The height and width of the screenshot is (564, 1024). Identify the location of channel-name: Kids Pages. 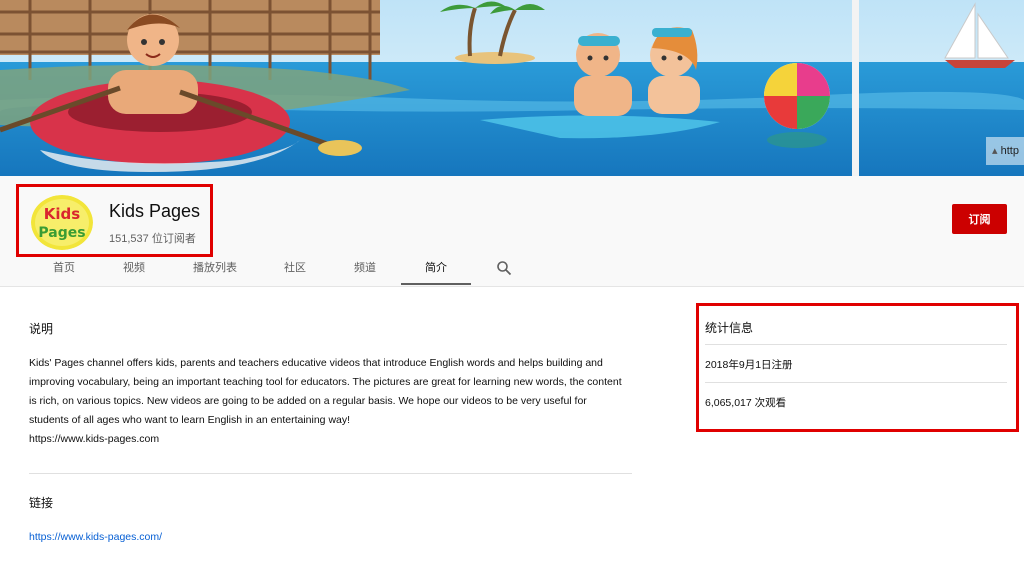
(155, 211).